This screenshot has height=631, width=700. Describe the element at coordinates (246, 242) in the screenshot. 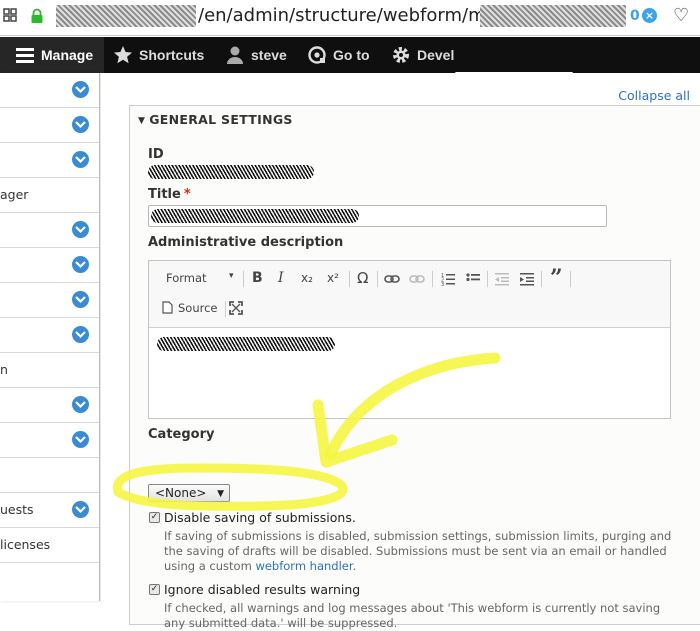

I see `admin-description-label: Administrative description` at that location.